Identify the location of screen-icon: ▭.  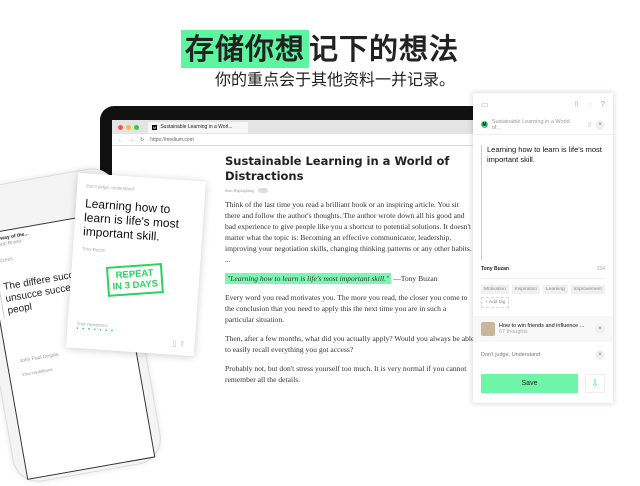
(485, 104).